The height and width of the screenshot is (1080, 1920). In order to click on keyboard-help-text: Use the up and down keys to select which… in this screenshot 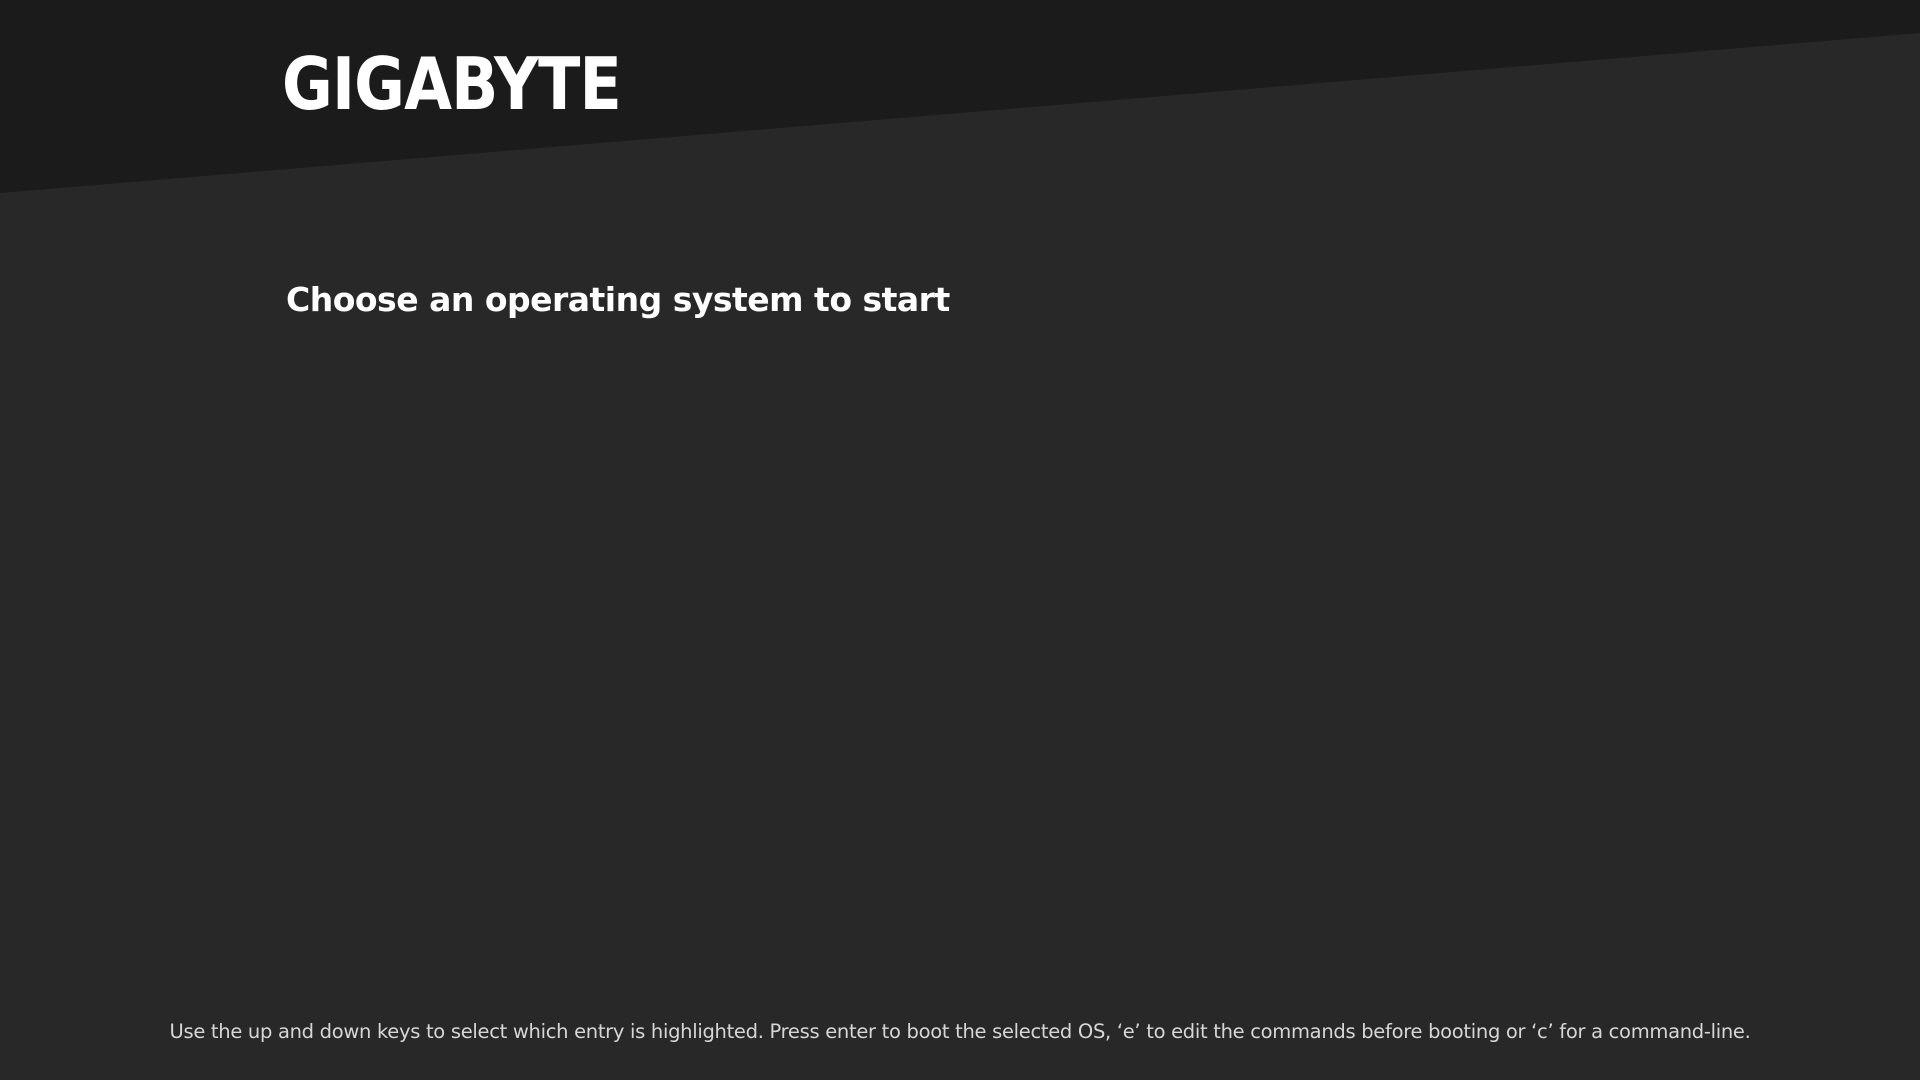, I will do `click(960, 1031)`.